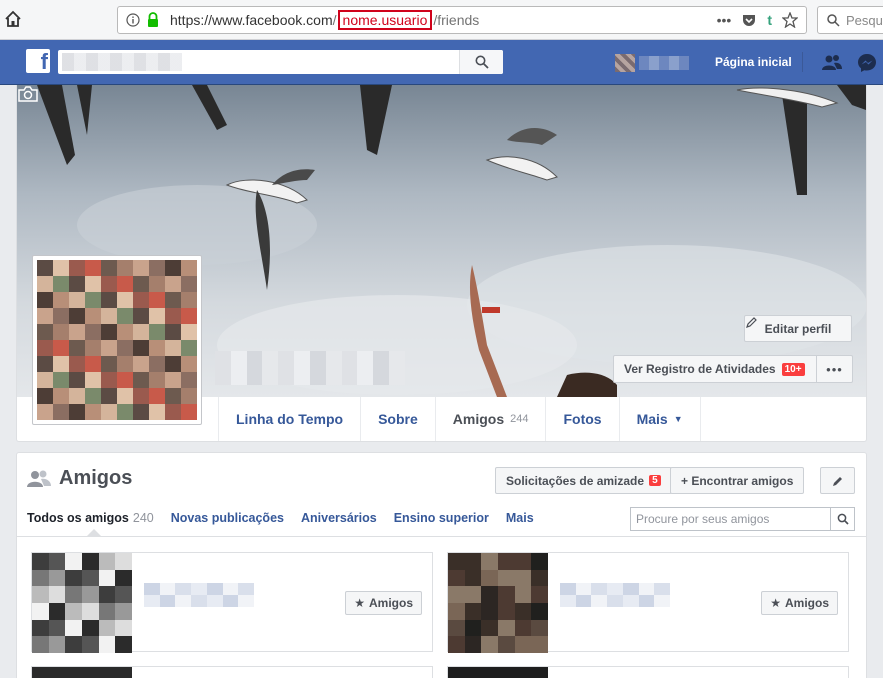 The width and height of the screenshot is (883, 678). What do you see at coordinates (385, 20) in the screenshot?
I see `url-highlight: nome.usuario` at bounding box center [385, 20].